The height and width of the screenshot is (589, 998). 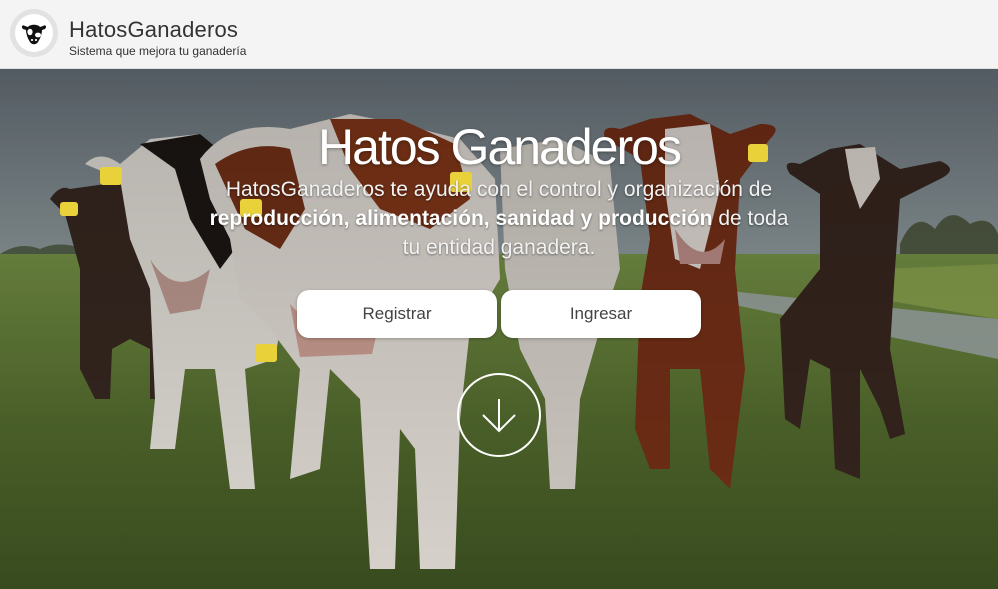 I want to click on brand-title: HatosGanaderos, so click(x=153, y=30).